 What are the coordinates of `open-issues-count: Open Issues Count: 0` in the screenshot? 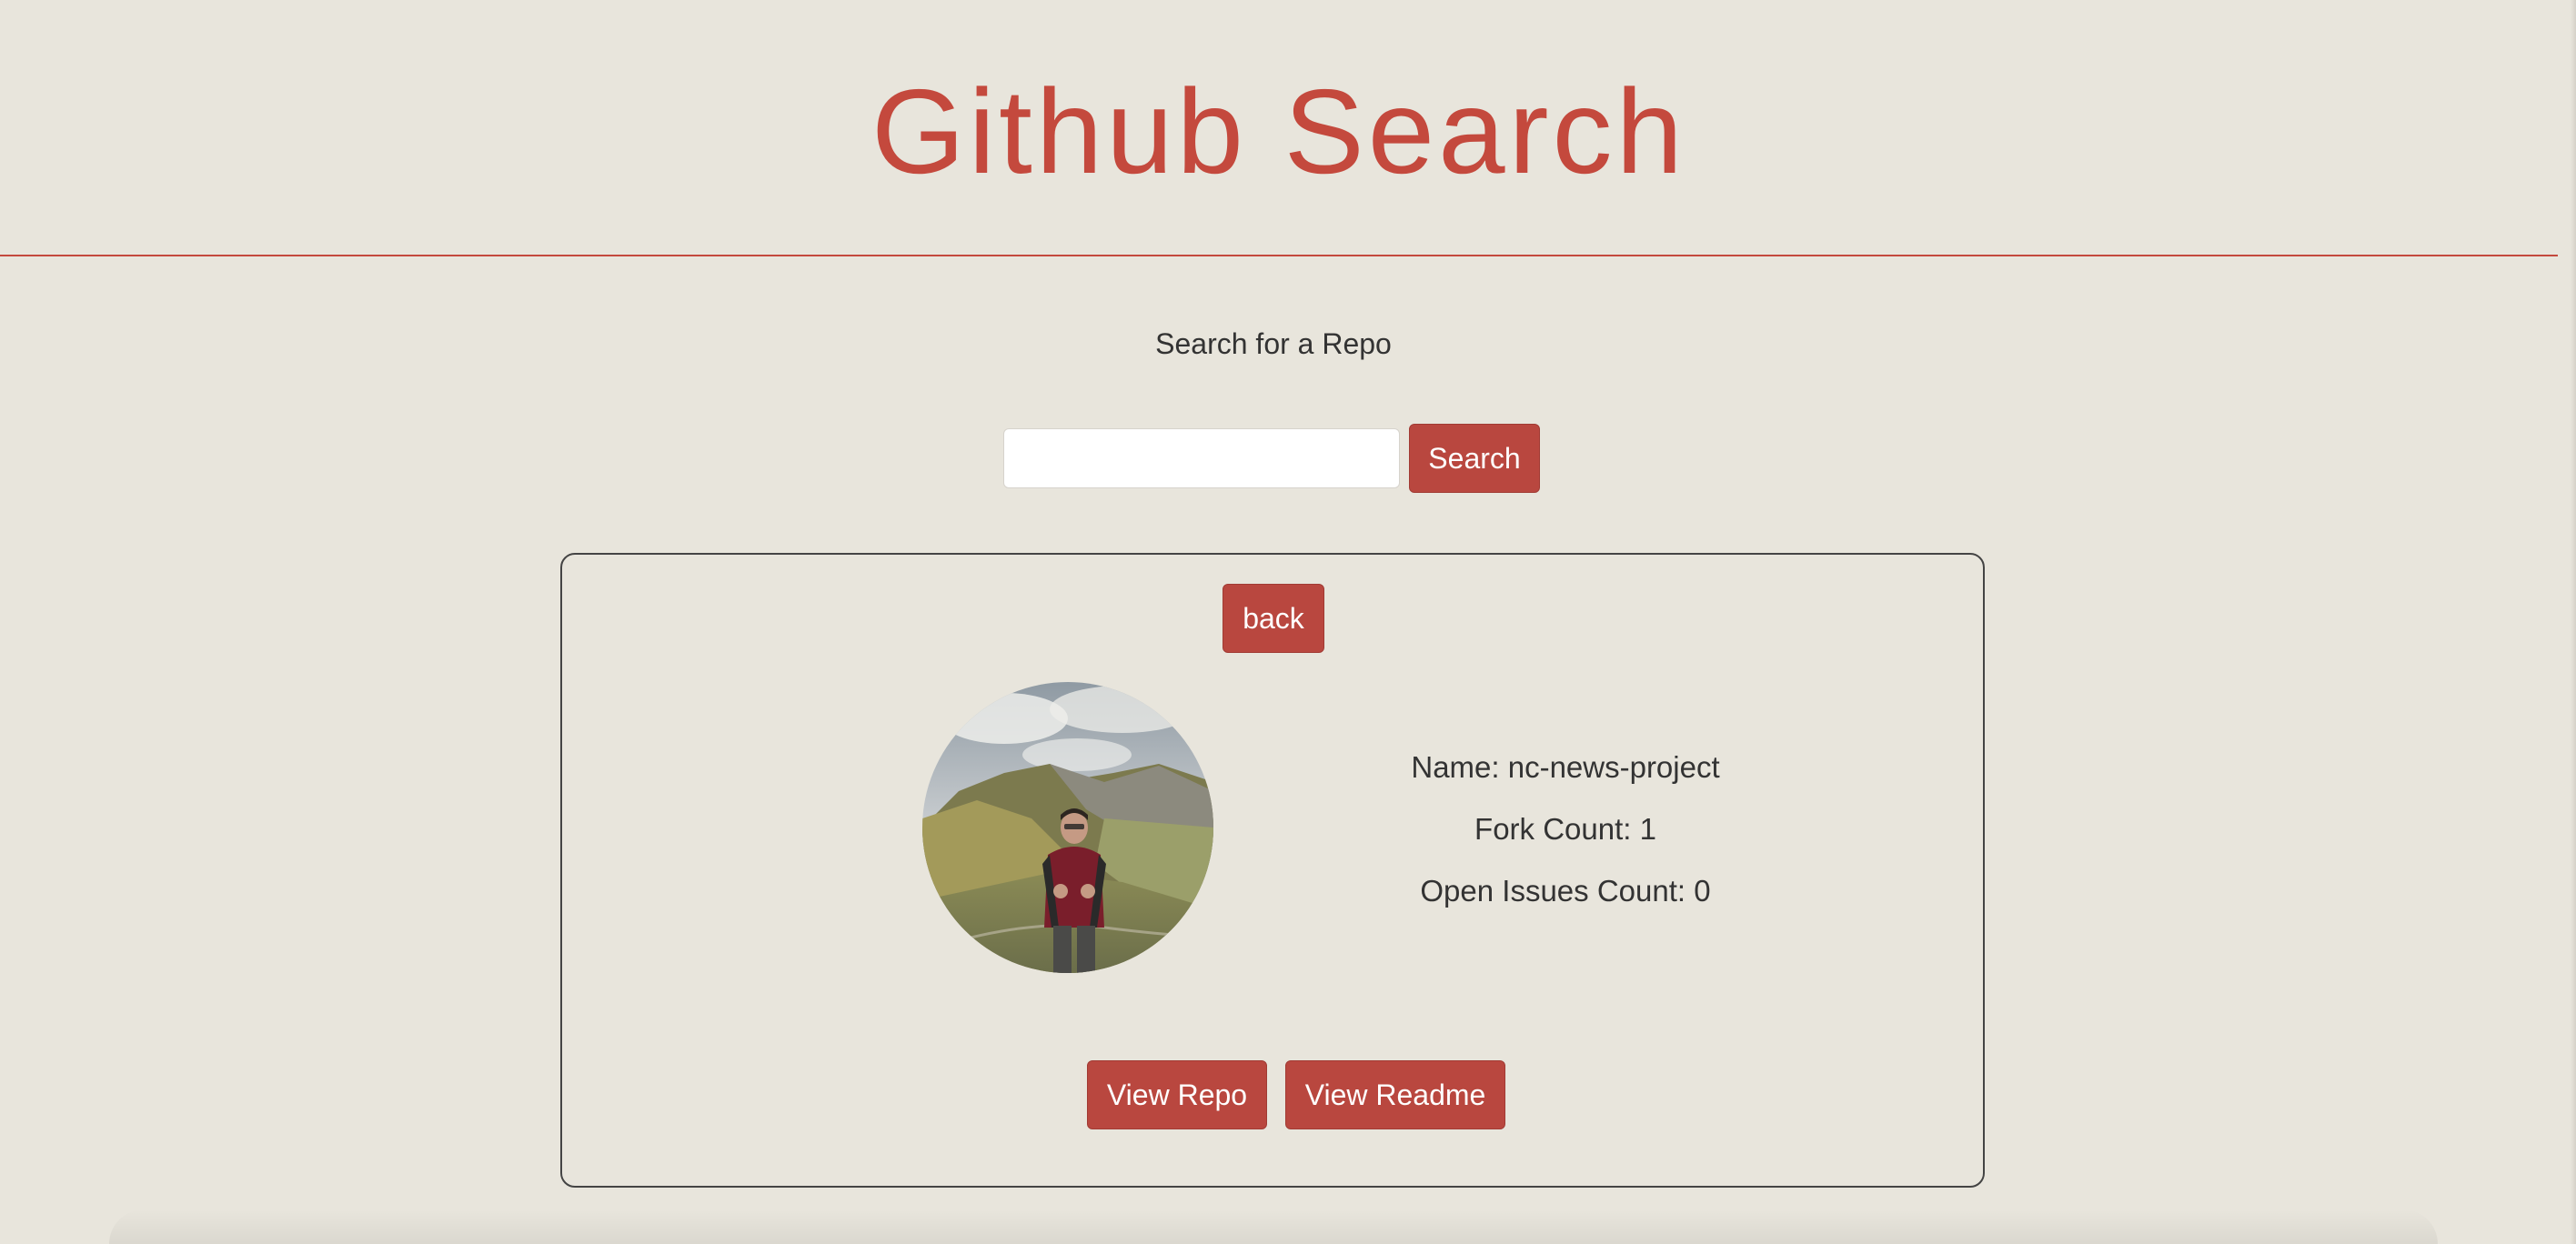 It's located at (1565, 891).